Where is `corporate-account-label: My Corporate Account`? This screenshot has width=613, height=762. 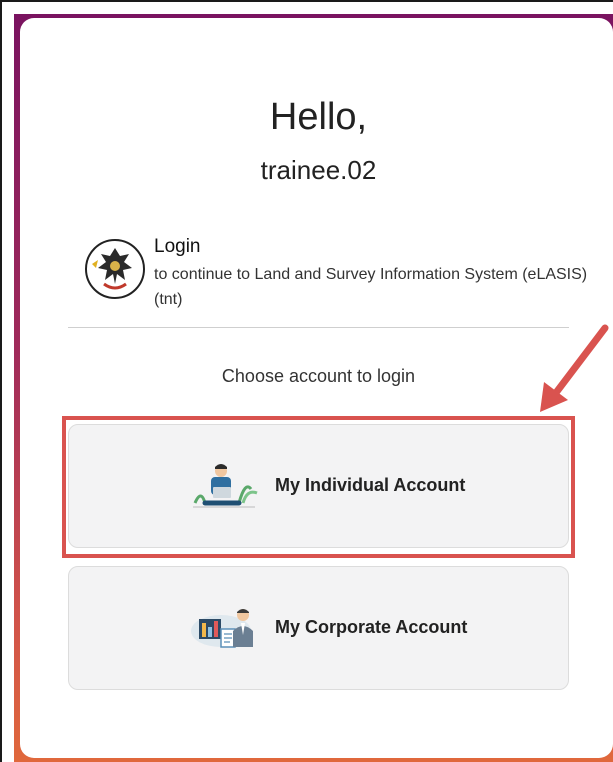
corporate-account-label: My Corporate Account is located at coordinates (371, 627).